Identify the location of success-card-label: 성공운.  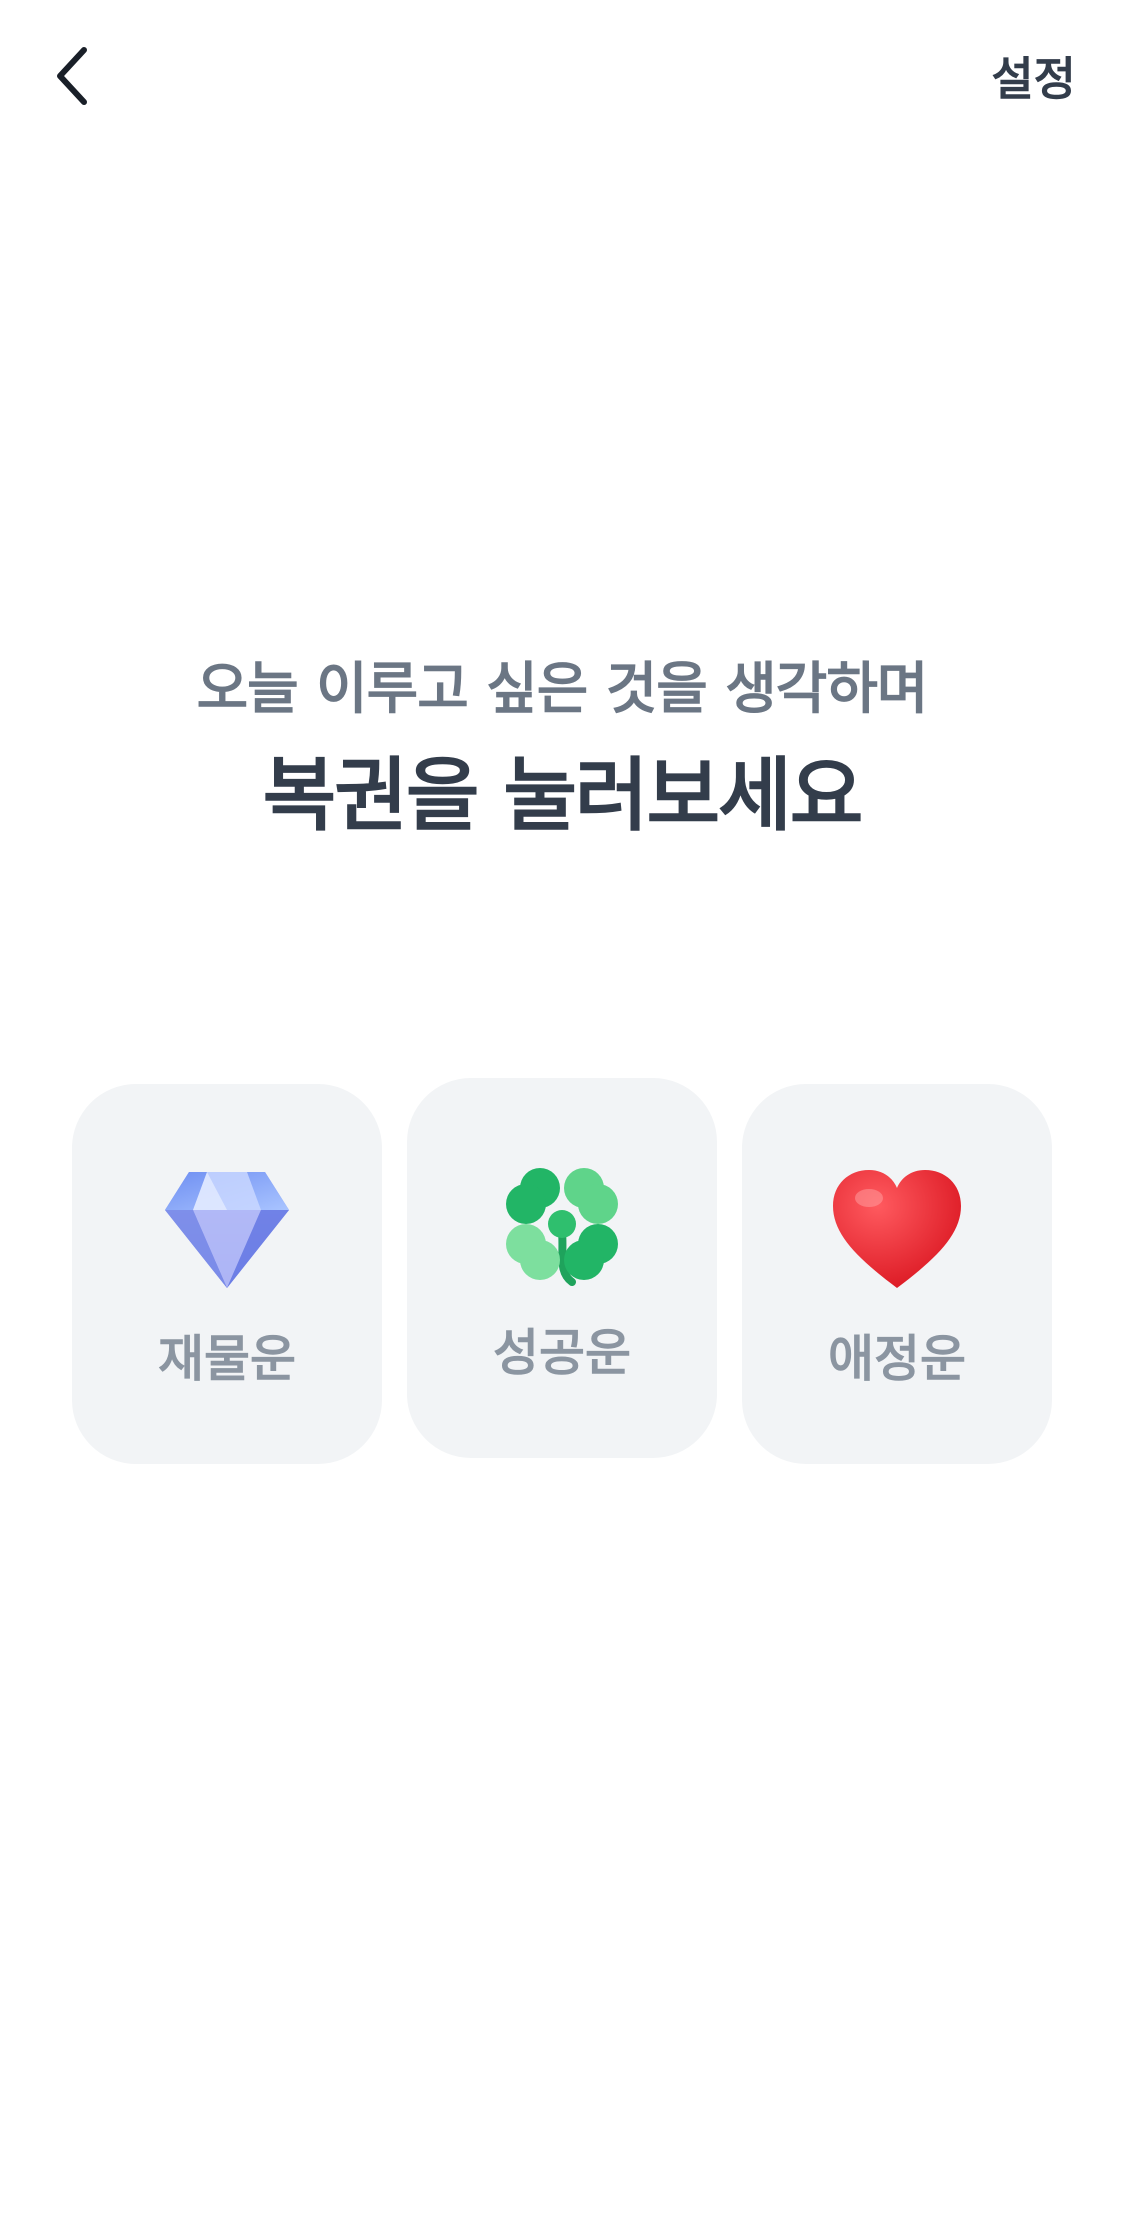
(562, 1353).